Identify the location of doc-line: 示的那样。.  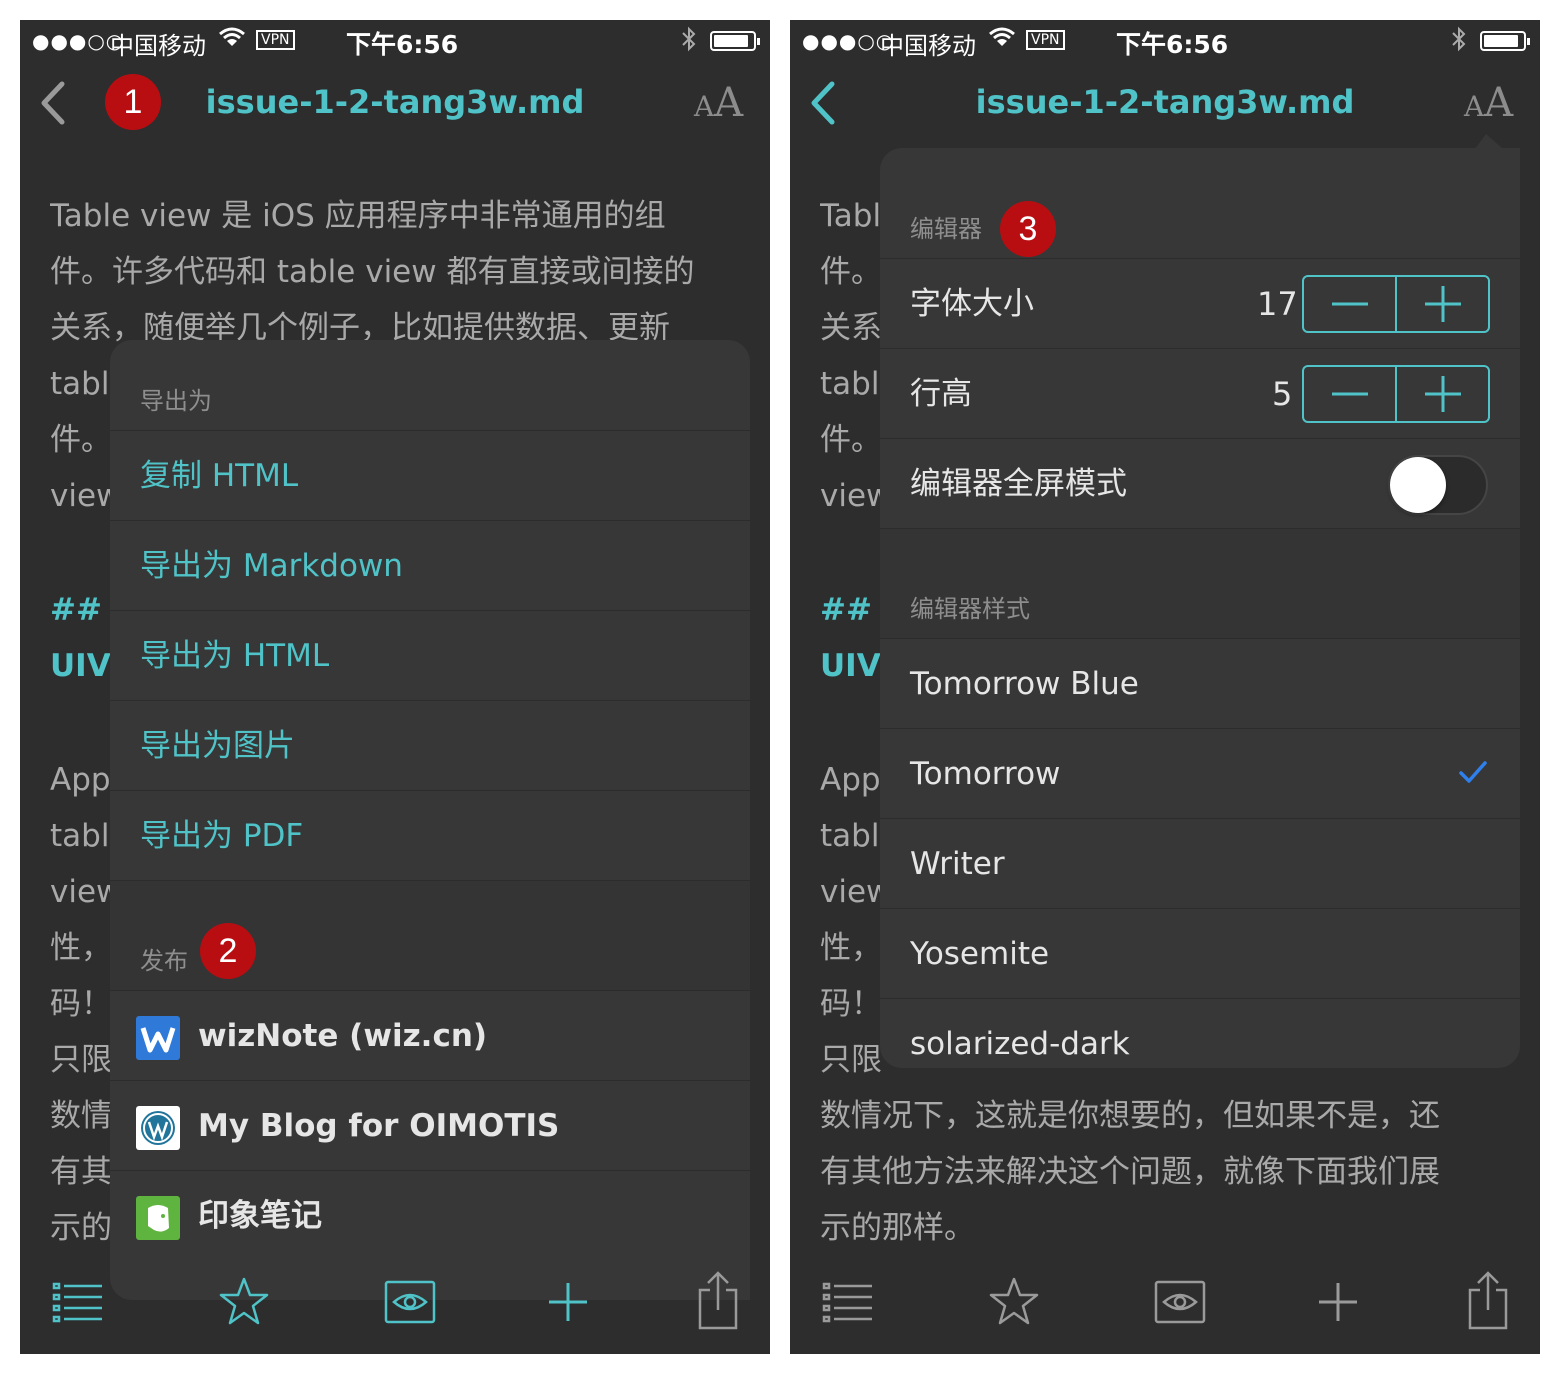
(897, 1228).